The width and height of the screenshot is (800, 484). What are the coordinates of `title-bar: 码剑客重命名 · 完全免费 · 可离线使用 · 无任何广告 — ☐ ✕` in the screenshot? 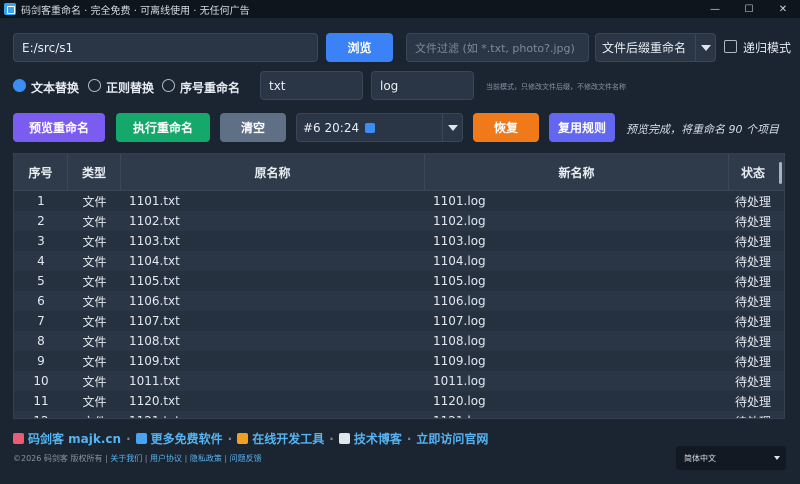 It's located at (400, 9).